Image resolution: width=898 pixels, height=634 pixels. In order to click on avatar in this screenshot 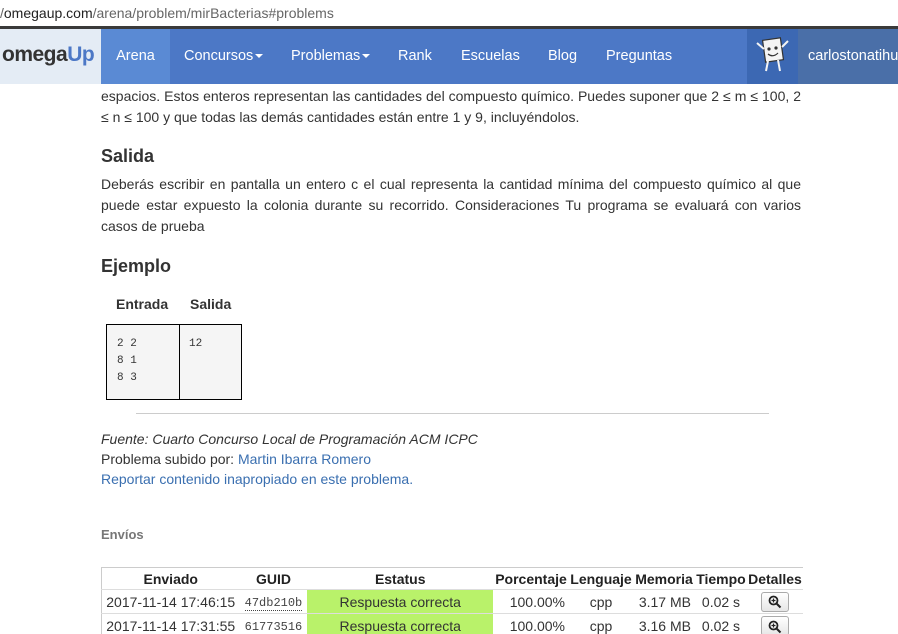, I will do `click(772, 56)`.